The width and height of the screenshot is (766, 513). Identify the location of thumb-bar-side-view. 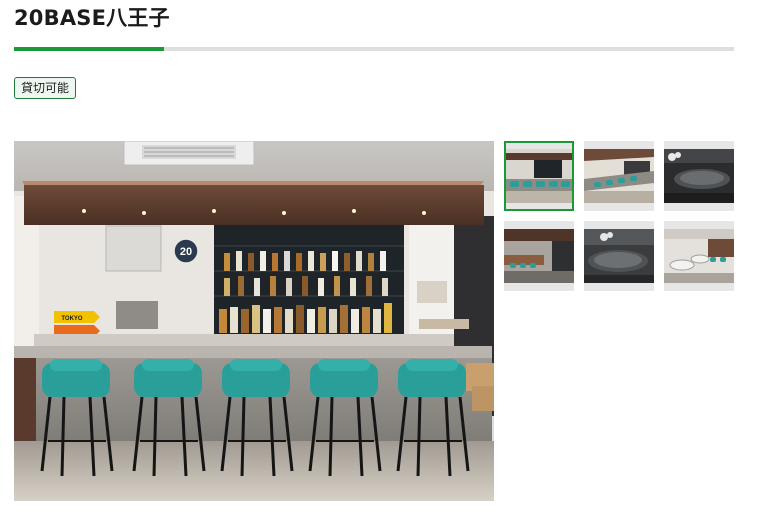
(619, 176).